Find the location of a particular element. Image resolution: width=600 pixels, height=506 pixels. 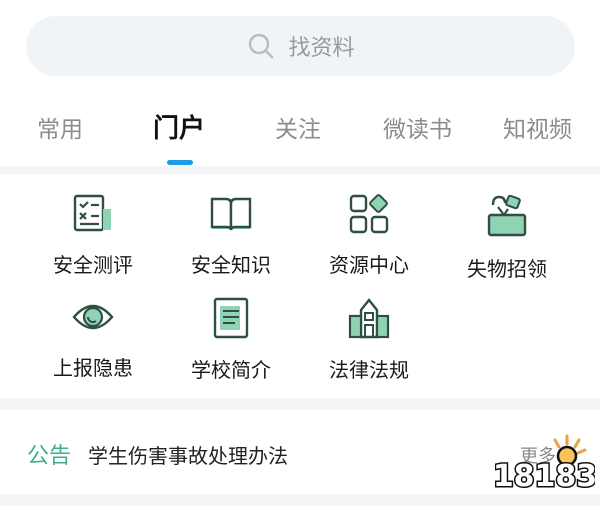

grid-label: 学校简介 is located at coordinates (231, 370).